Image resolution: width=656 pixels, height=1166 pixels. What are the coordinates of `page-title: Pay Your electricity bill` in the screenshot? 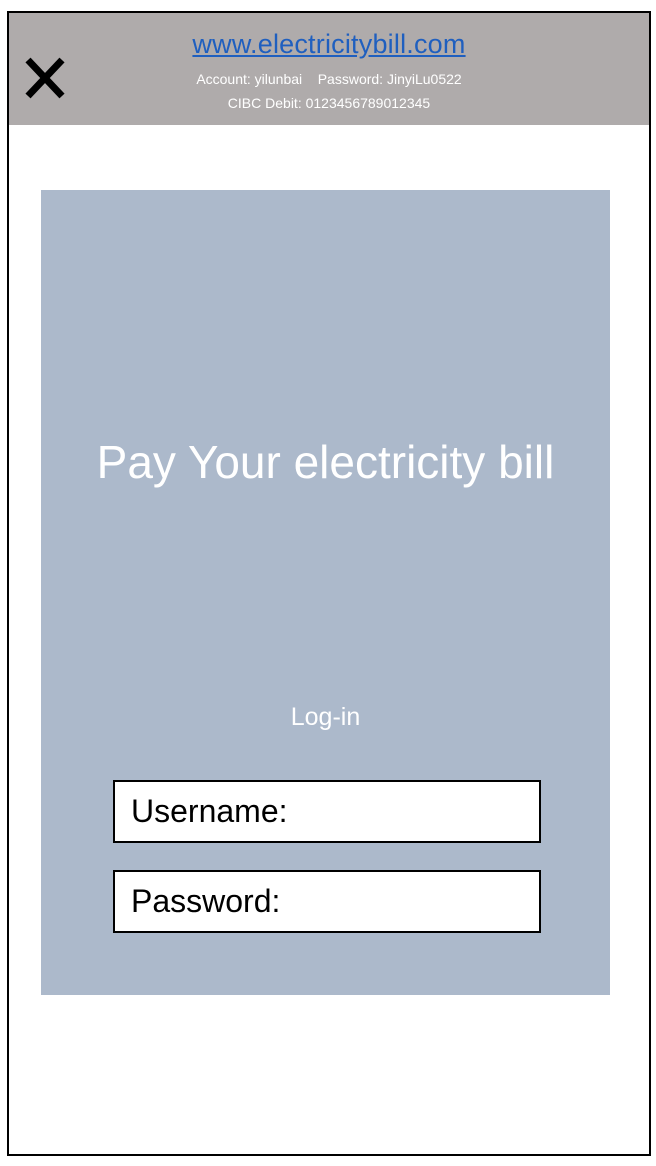 It's located at (325, 462).